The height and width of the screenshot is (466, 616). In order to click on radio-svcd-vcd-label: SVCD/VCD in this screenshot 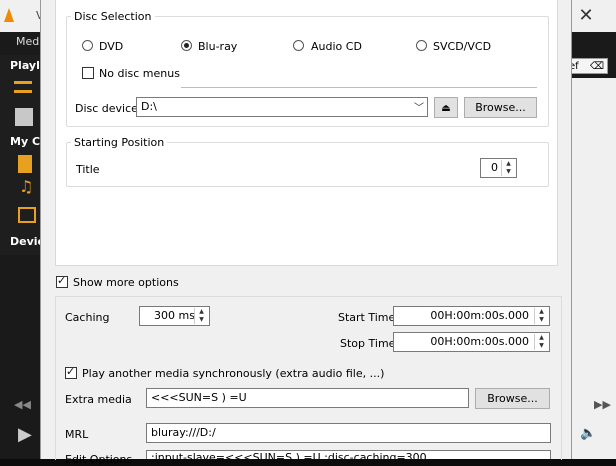, I will do `click(462, 46)`.